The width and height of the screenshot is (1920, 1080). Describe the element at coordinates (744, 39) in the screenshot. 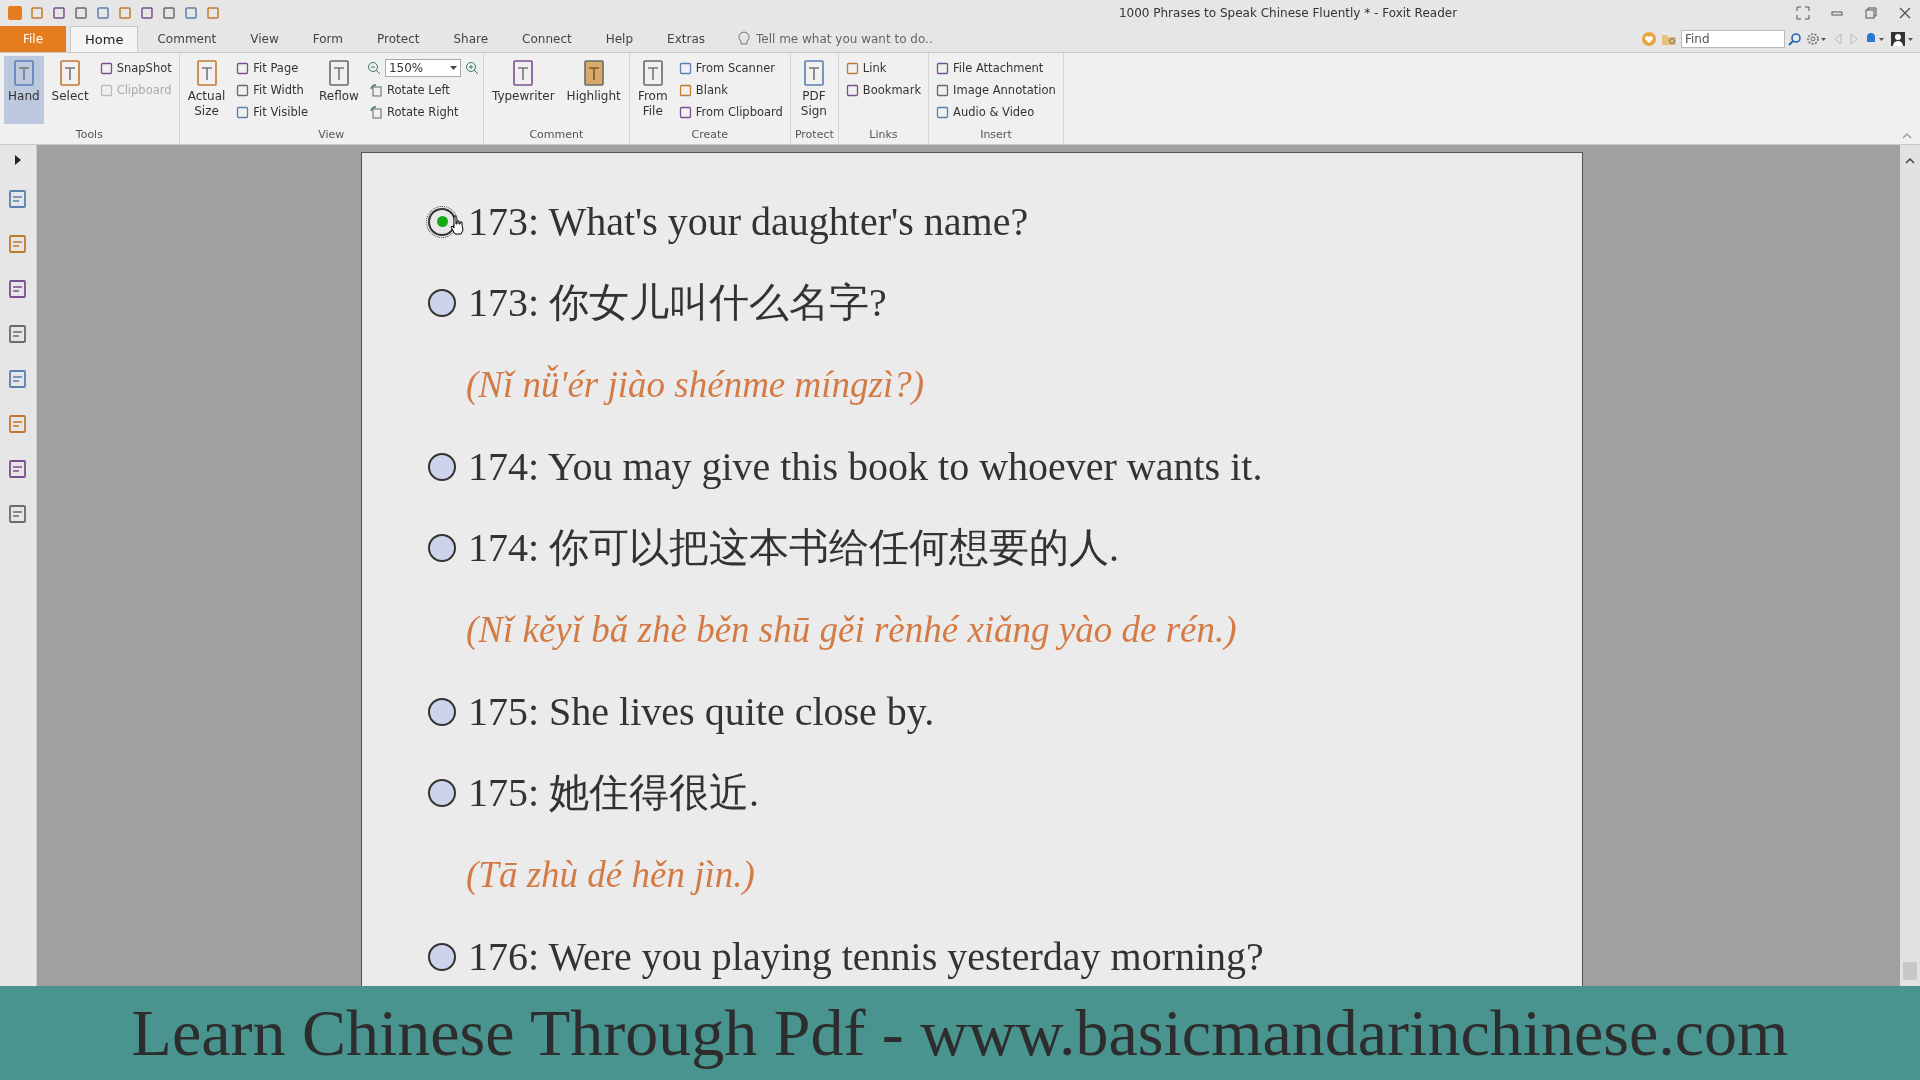

I see `lightbulb-icon` at that location.